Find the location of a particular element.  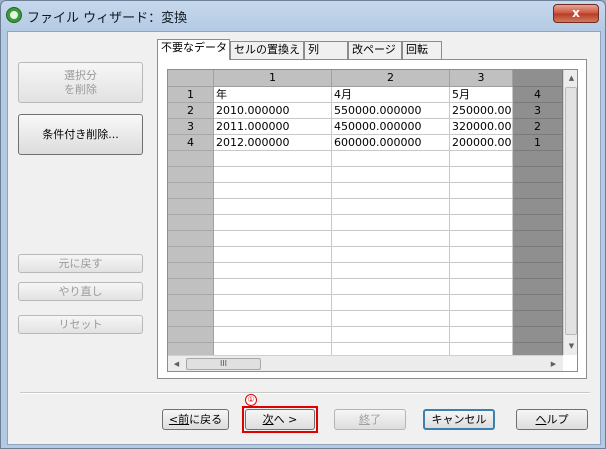

help-button: ヘルプ is located at coordinates (552, 419).